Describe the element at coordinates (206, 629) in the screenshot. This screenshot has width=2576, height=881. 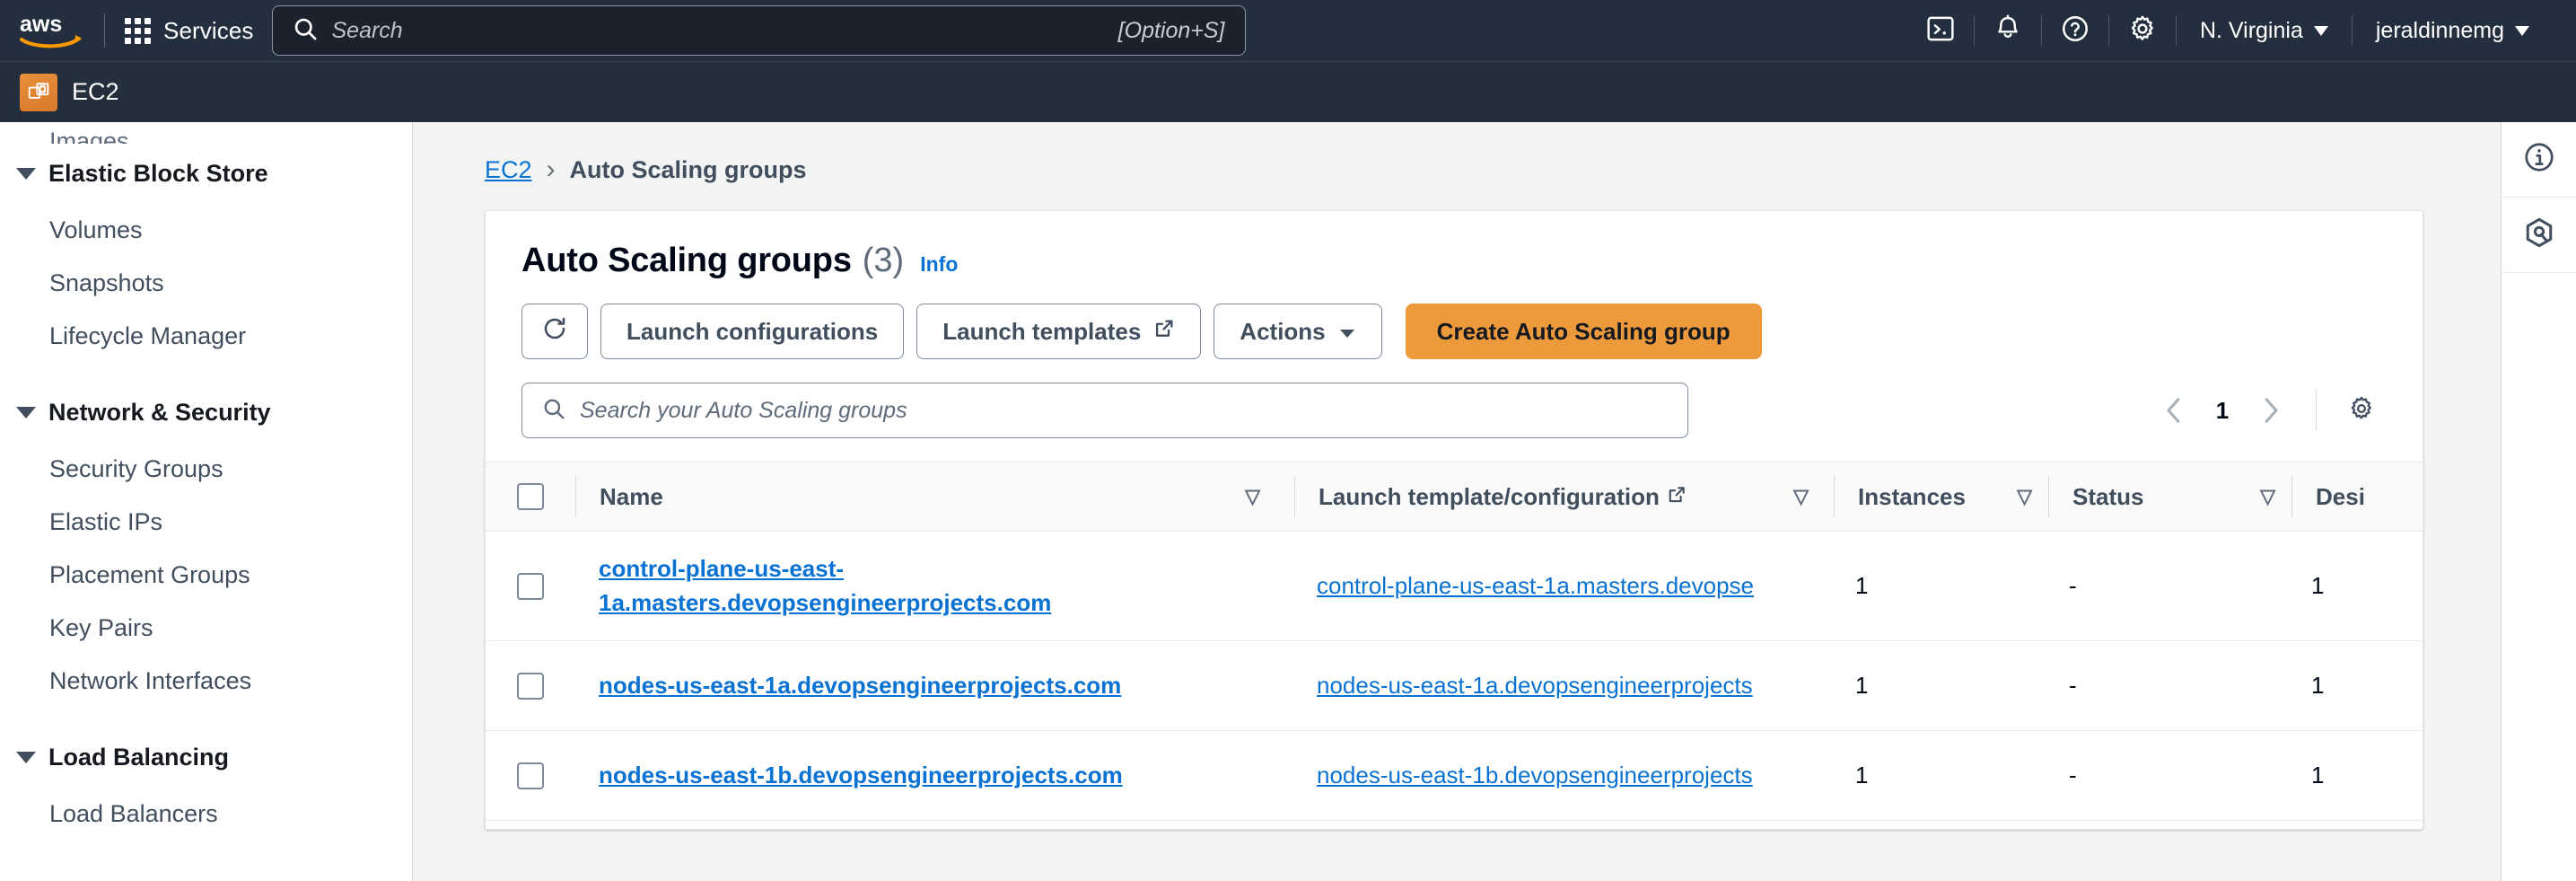
I see `sidebar-item-key-pairs: Key Pairs` at that location.